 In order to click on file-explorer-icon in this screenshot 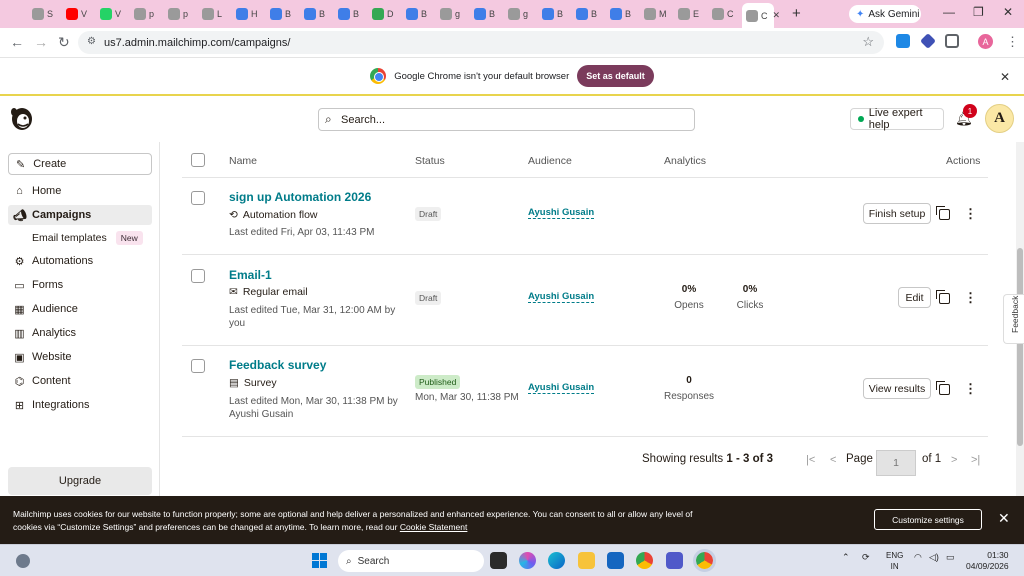, I will do `click(586, 560)`.